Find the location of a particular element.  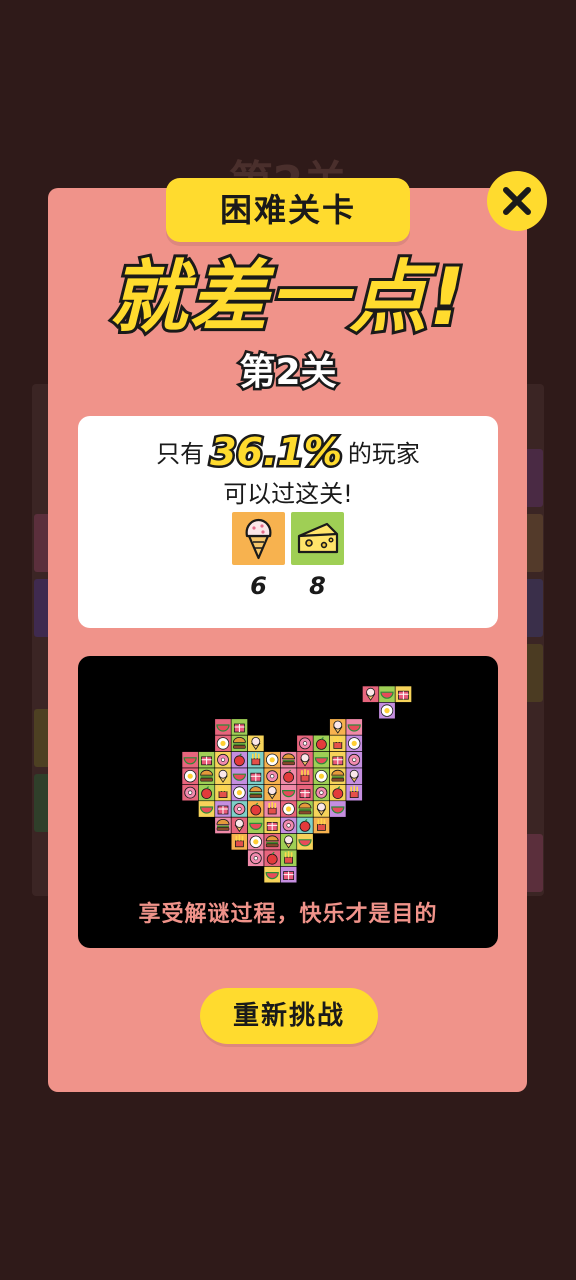

heart-puzzle-preview is located at coordinates (296, 784).